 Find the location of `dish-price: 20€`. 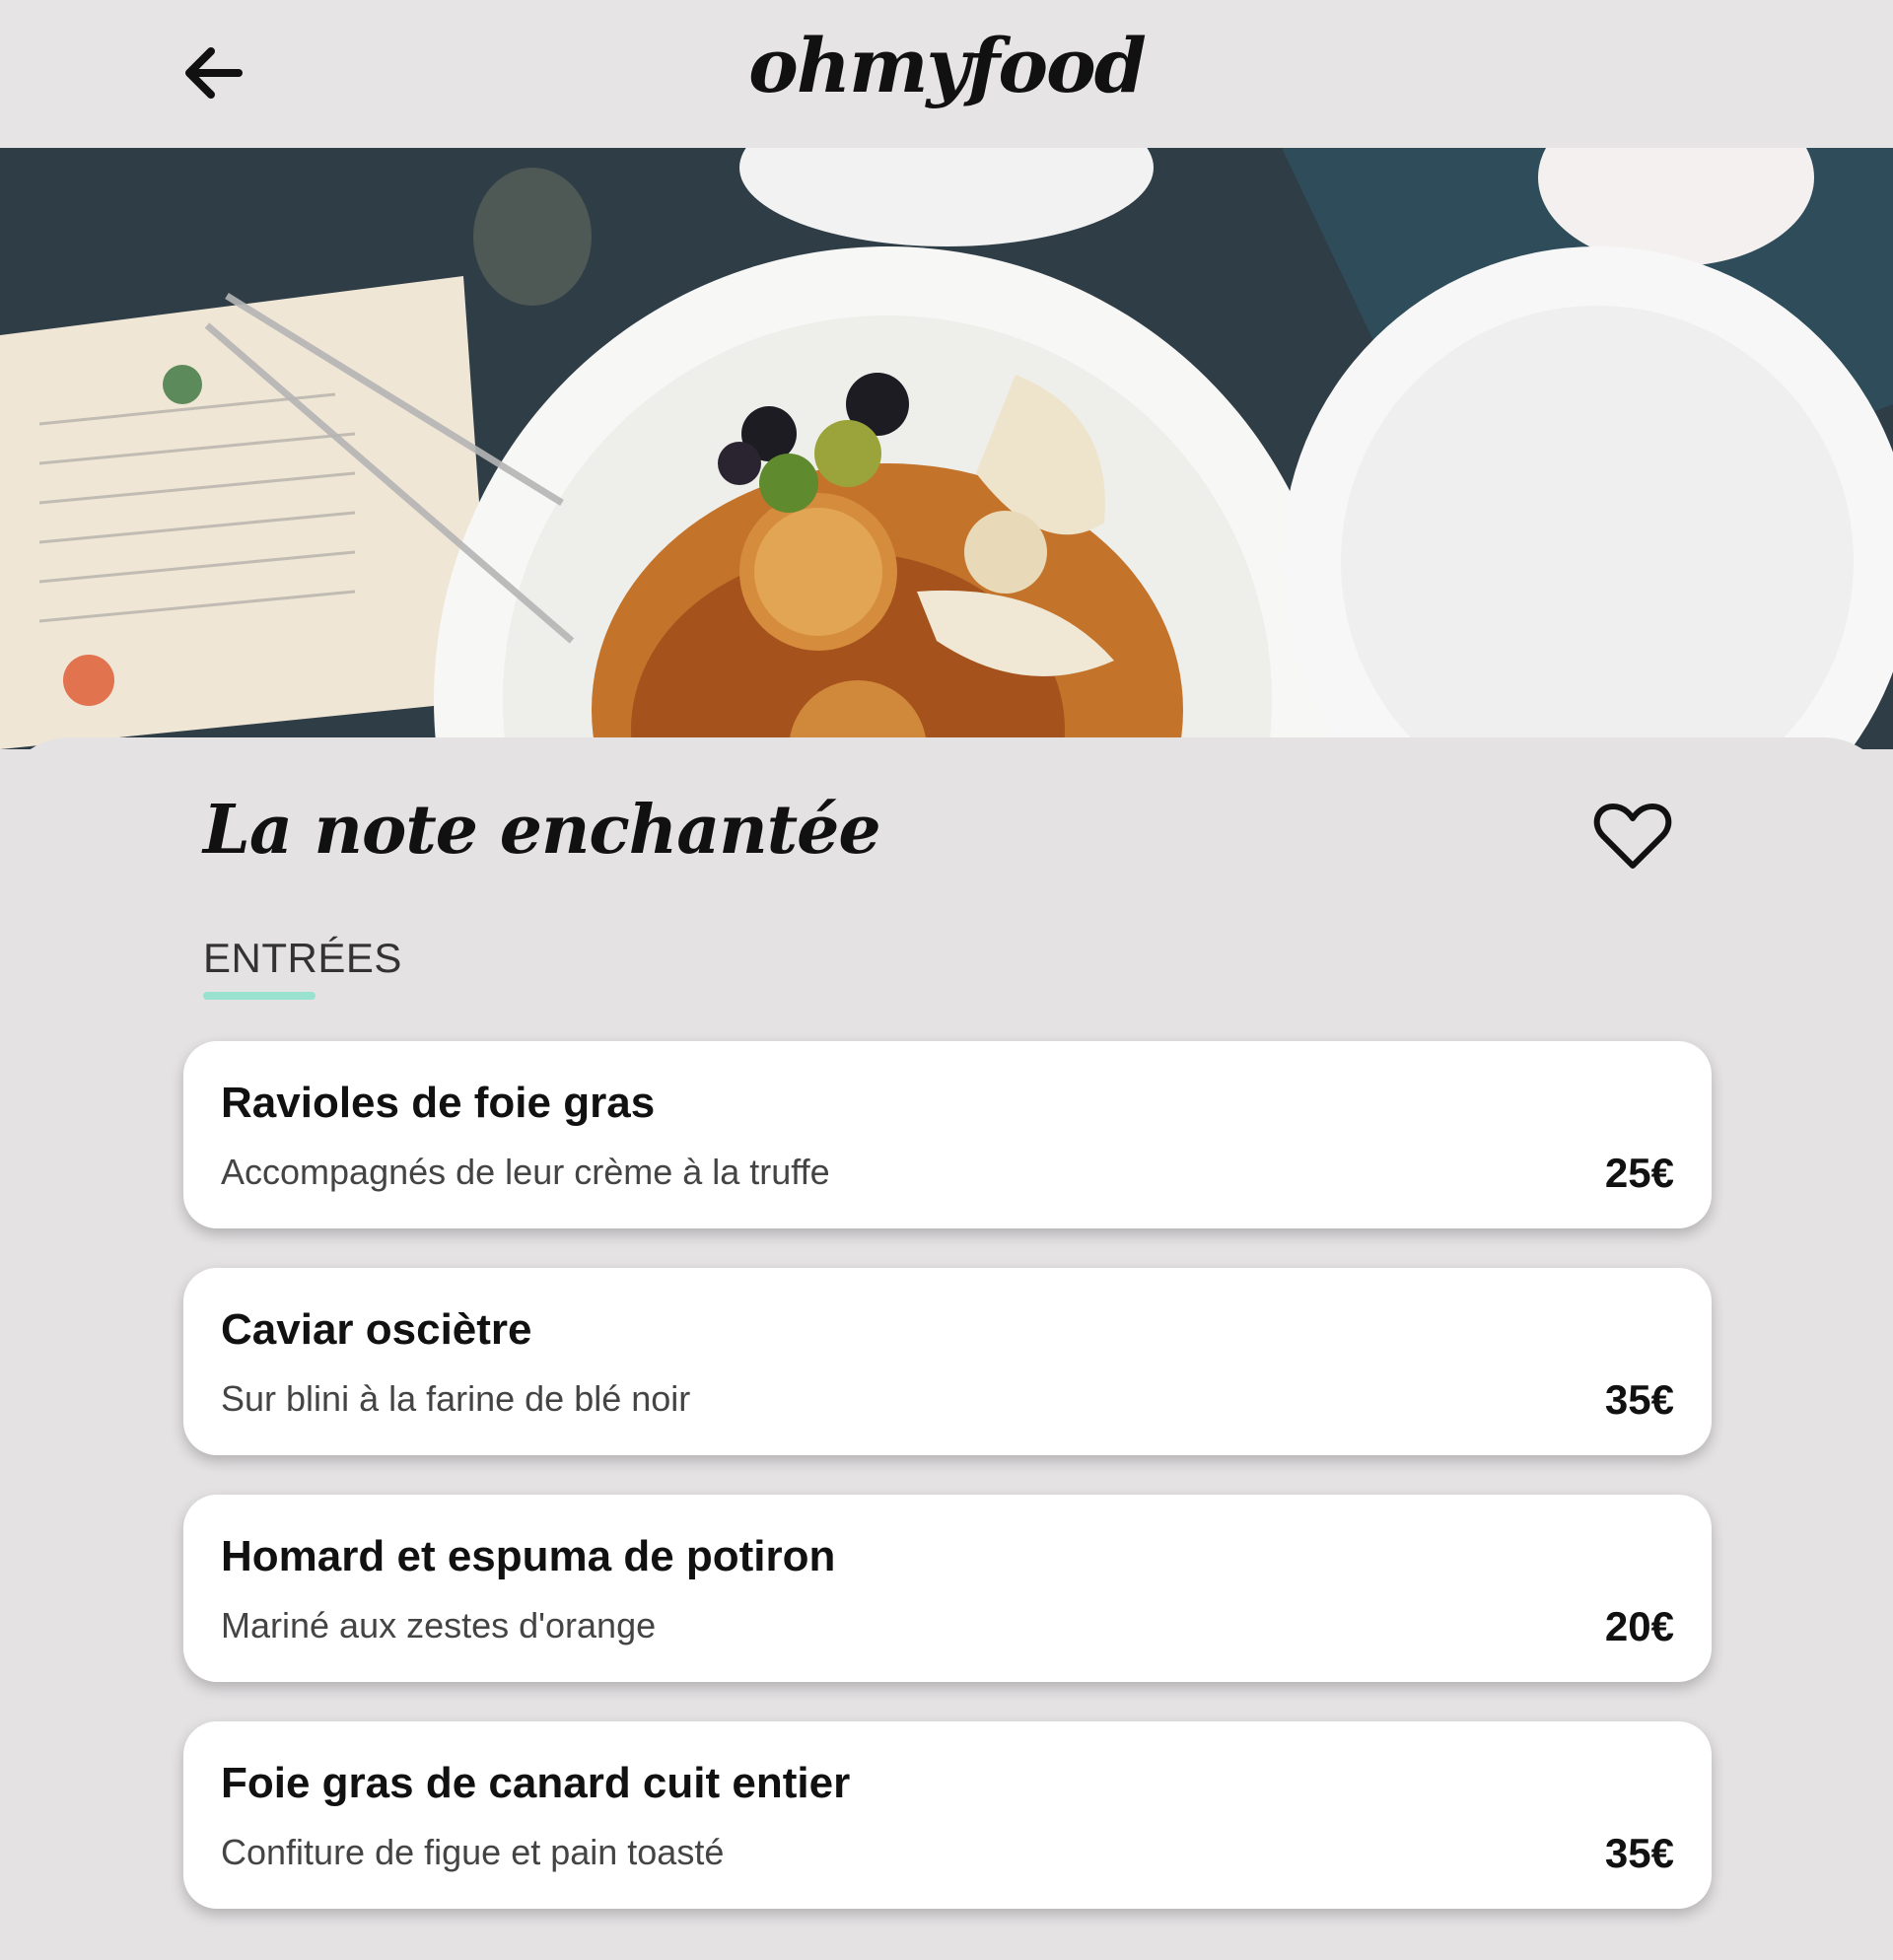

dish-price: 20€ is located at coordinates (1639, 1626).